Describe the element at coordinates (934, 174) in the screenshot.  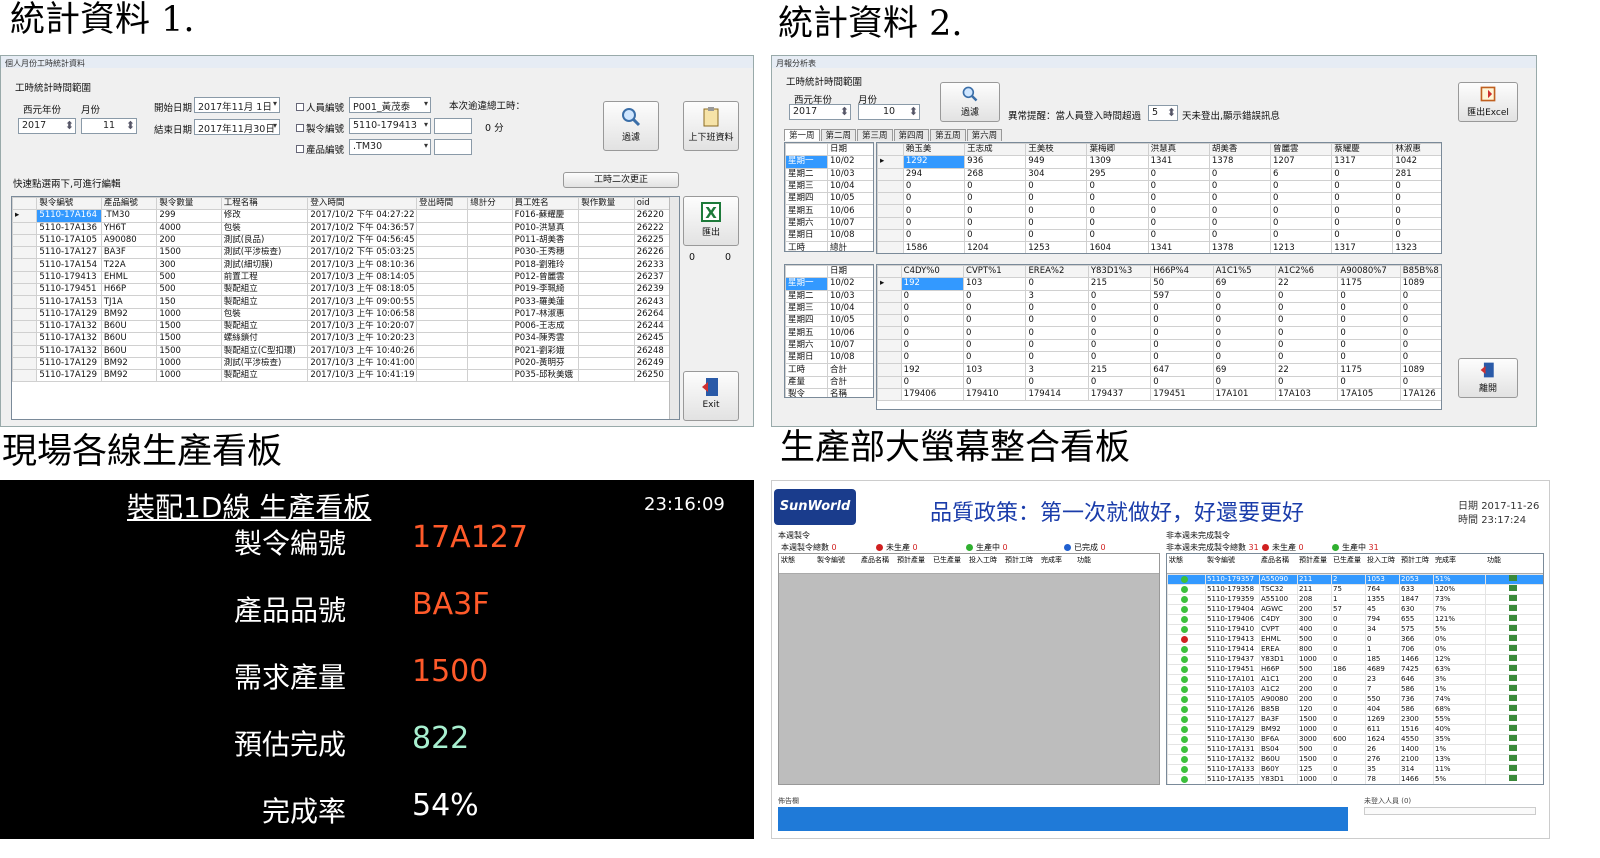
I see `table-cell: 294` at that location.